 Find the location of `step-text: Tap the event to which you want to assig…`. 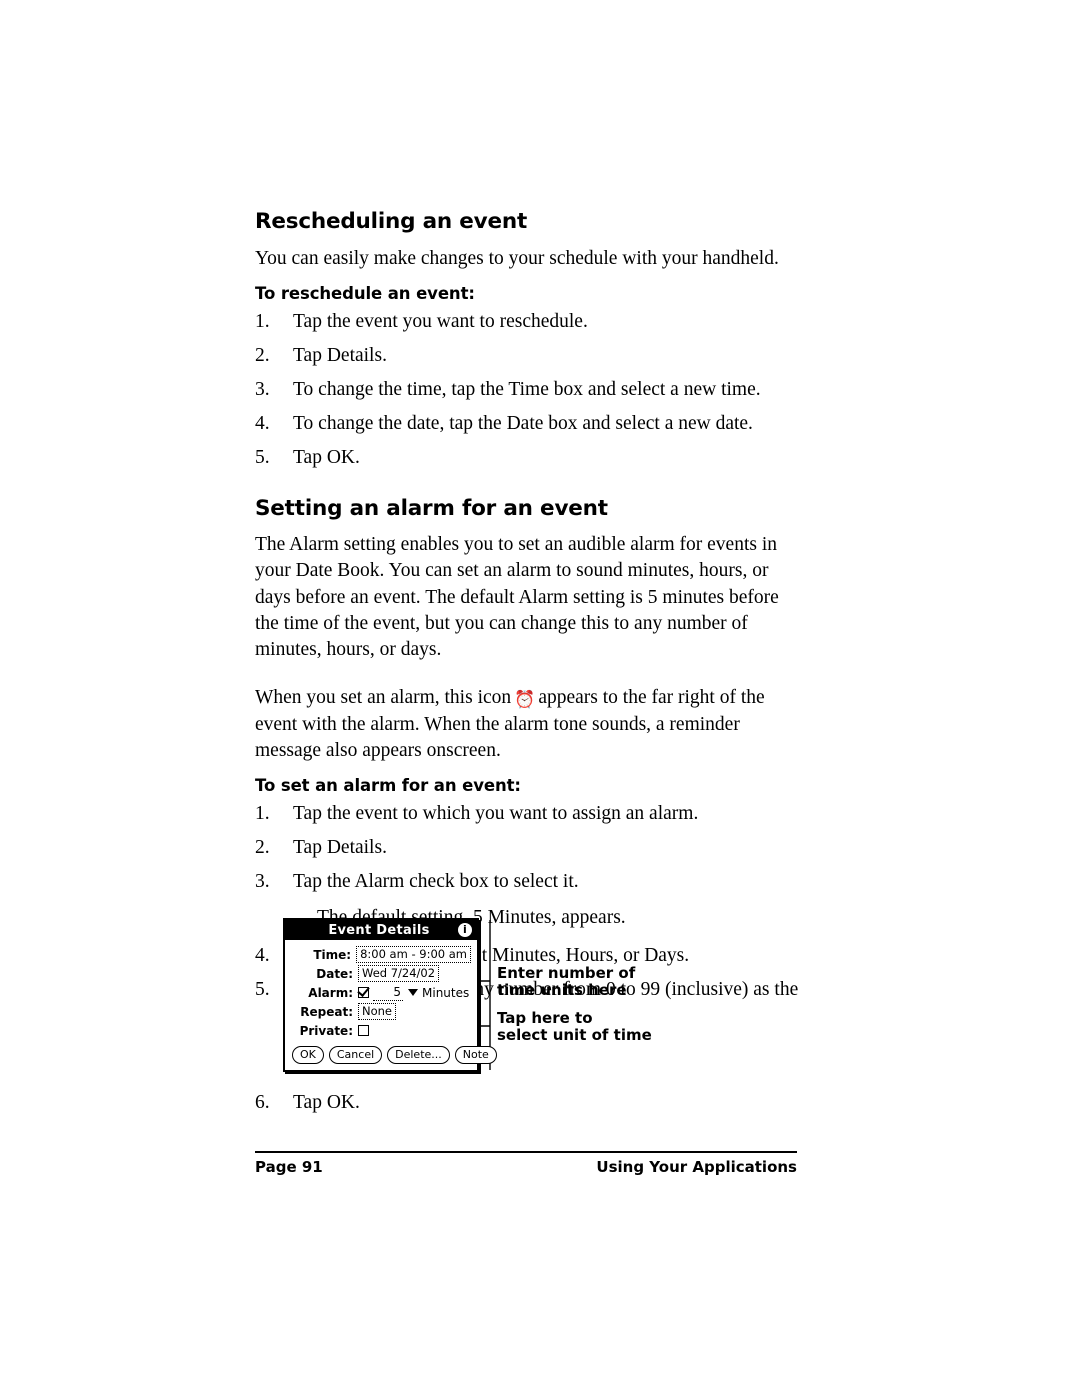

step-text: Tap the event to which you want to assig… is located at coordinates (496, 814).